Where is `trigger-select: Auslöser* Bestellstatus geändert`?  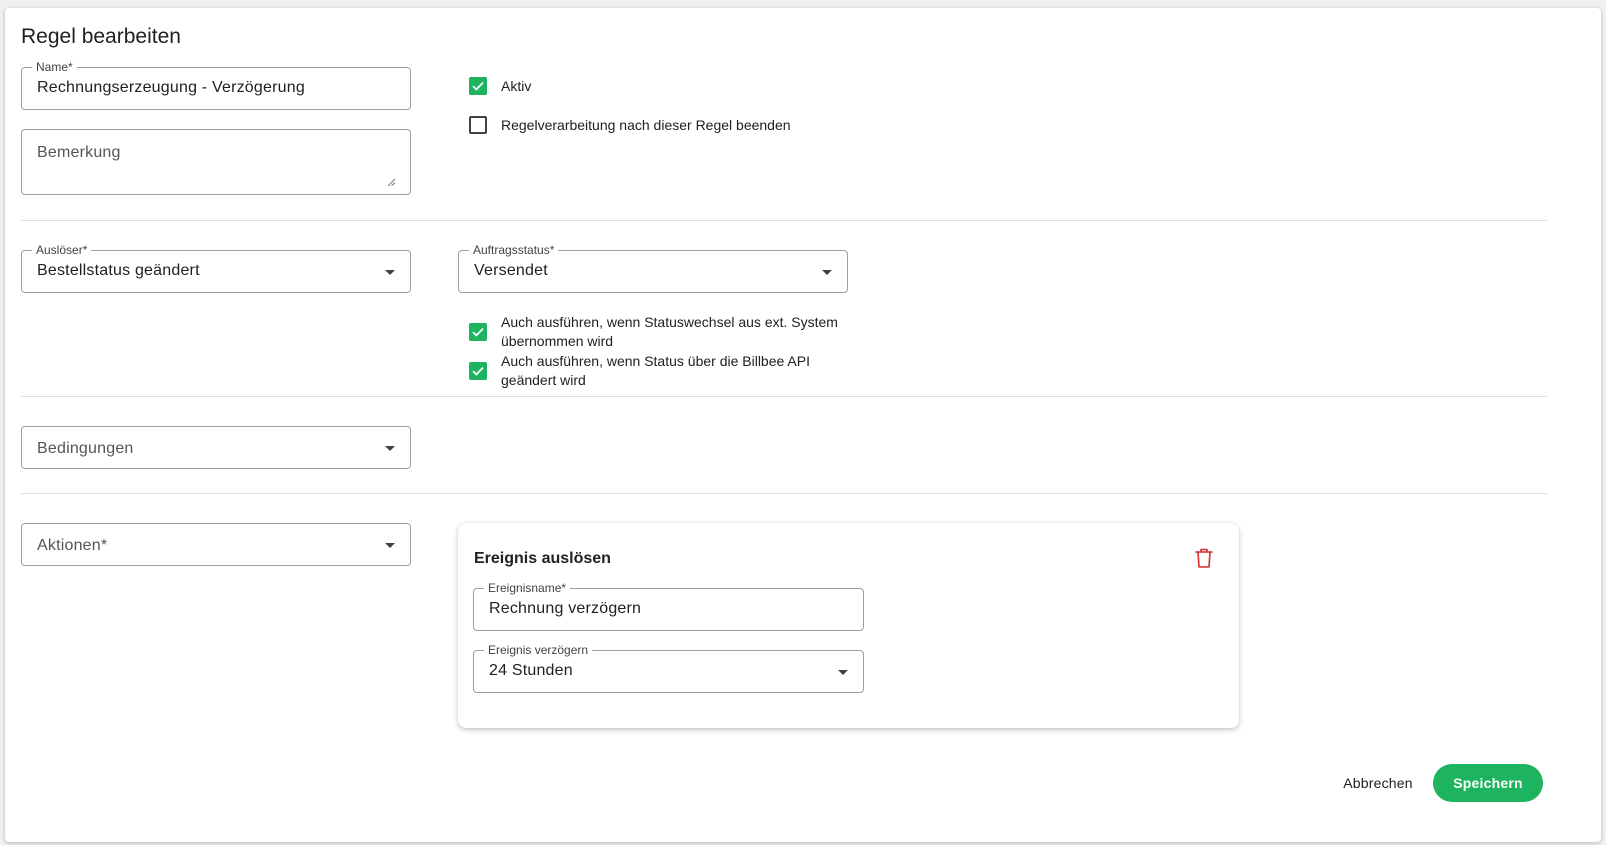 trigger-select: Auslöser* Bestellstatus geändert is located at coordinates (216, 268).